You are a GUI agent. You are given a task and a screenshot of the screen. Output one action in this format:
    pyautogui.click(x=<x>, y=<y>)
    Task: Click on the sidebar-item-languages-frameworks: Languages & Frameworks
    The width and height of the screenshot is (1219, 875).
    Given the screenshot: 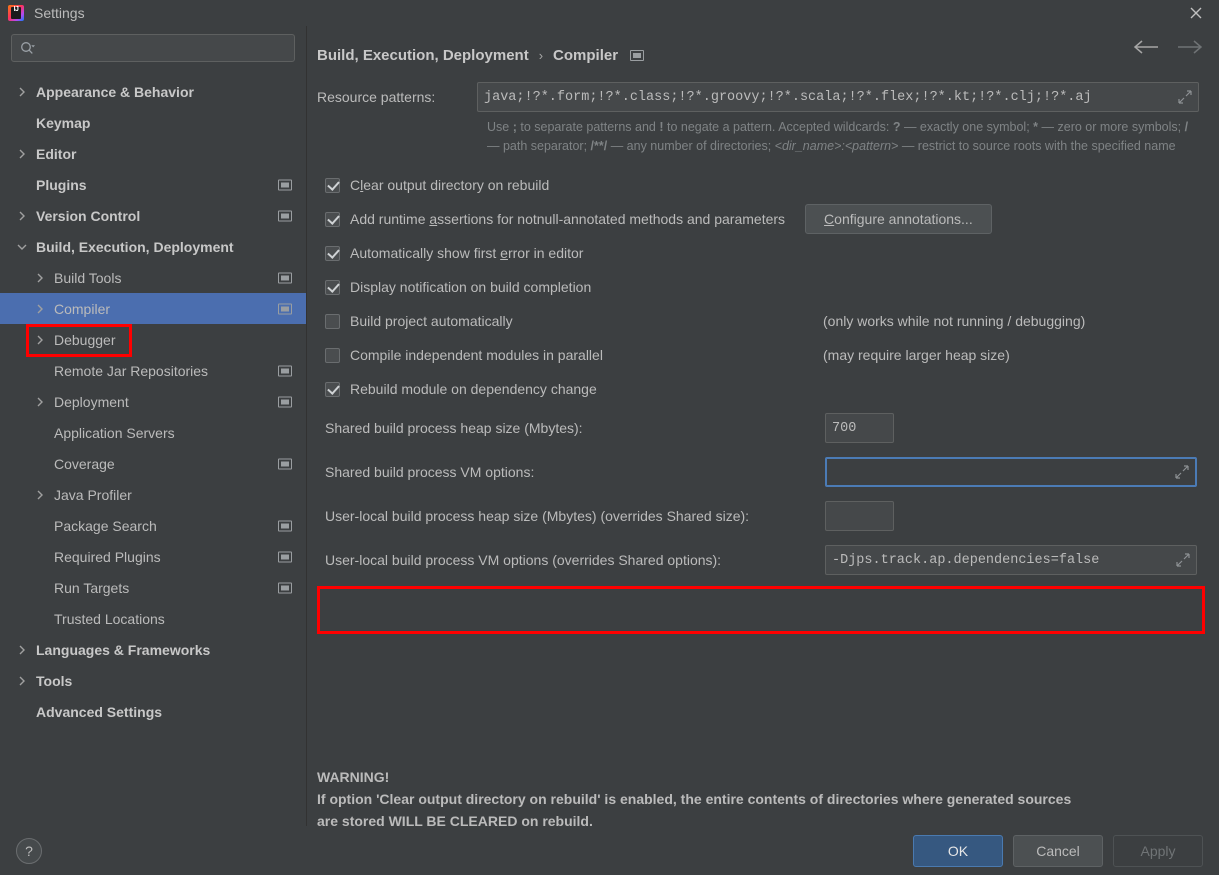 What is the action you would take?
    pyautogui.click(x=153, y=649)
    